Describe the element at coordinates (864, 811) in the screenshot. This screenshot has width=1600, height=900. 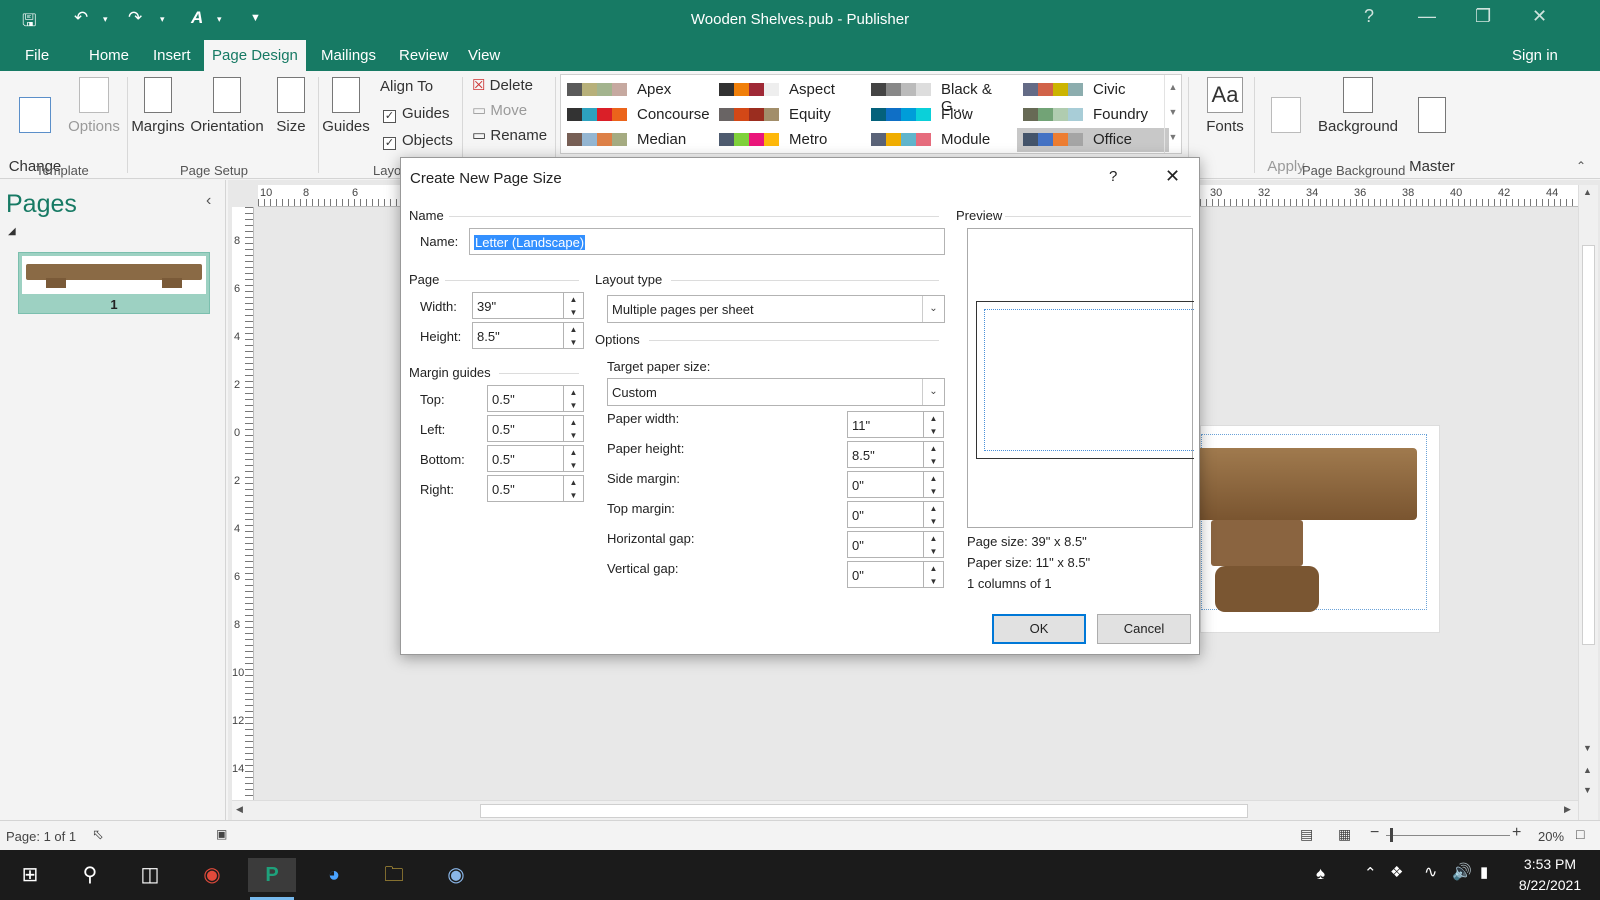
I see `horizontal-scroll-thumb` at that location.